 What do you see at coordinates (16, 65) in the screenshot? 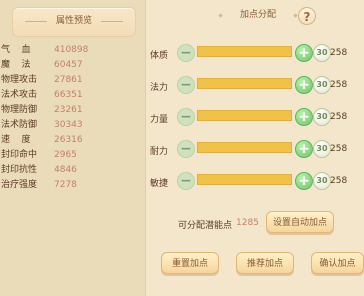
I see `stat-label: 魔 法` at bounding box center [16, 65].